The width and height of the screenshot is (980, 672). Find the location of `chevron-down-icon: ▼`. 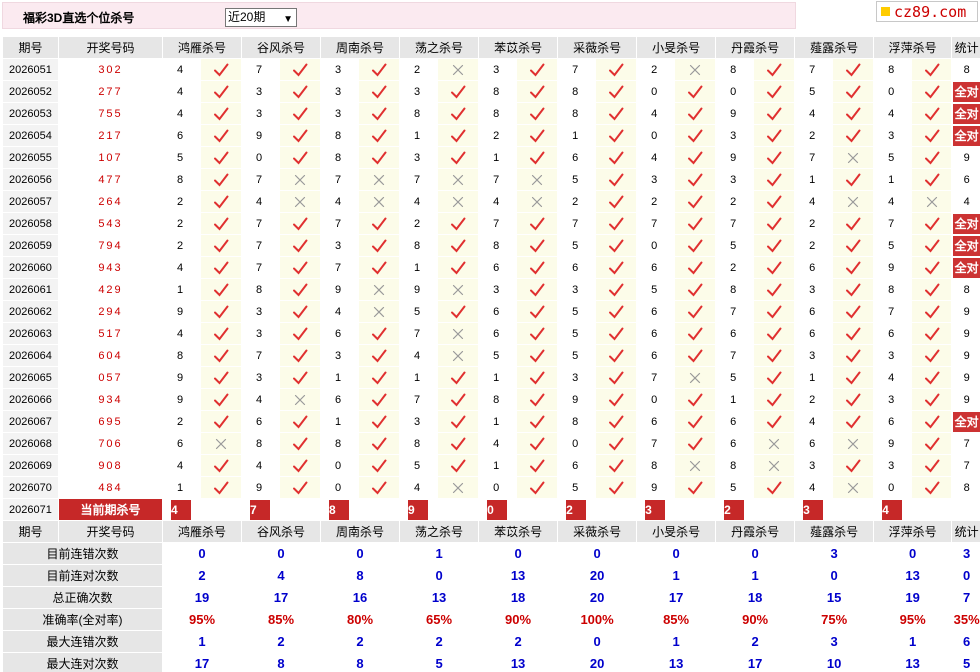

chevron-down-icon: ▼ is located at coordinates (288, 19).